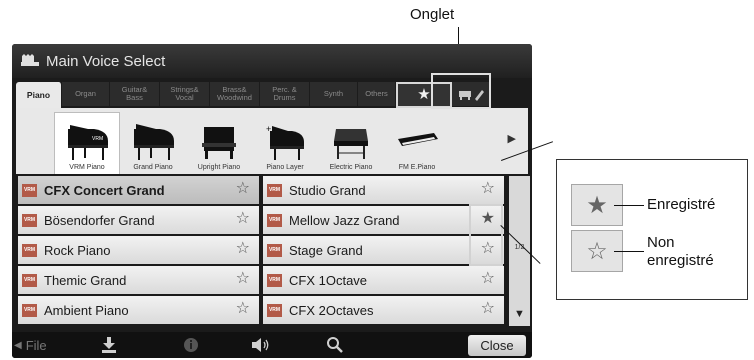 The width and height of the screenshot is (754, 360). Describe the element at coordinates (104, 190) in the screenshot. I see `voice-name: CFX Concert Grand` at that location.